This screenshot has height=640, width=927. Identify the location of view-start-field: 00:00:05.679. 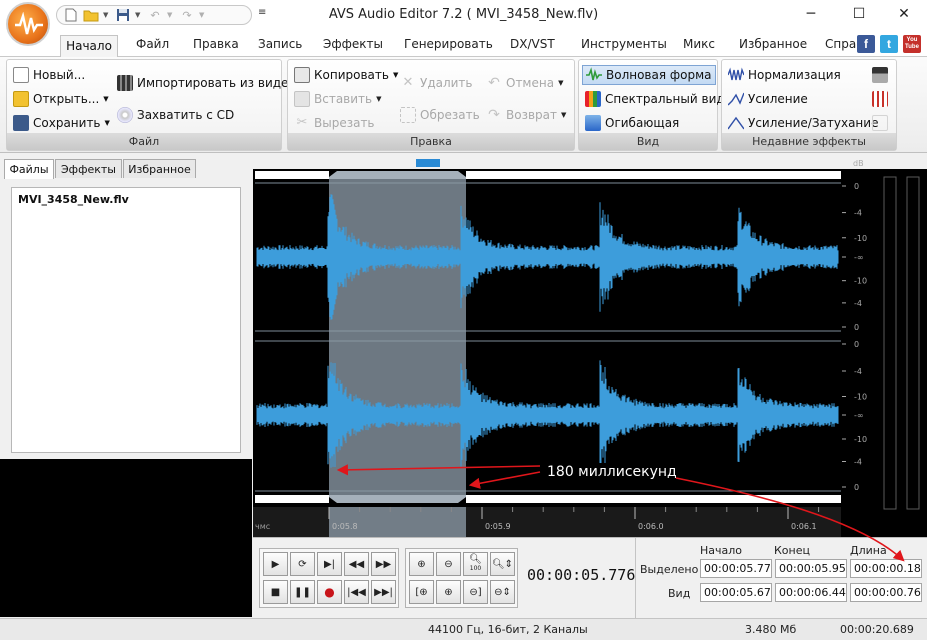
(736, 592).